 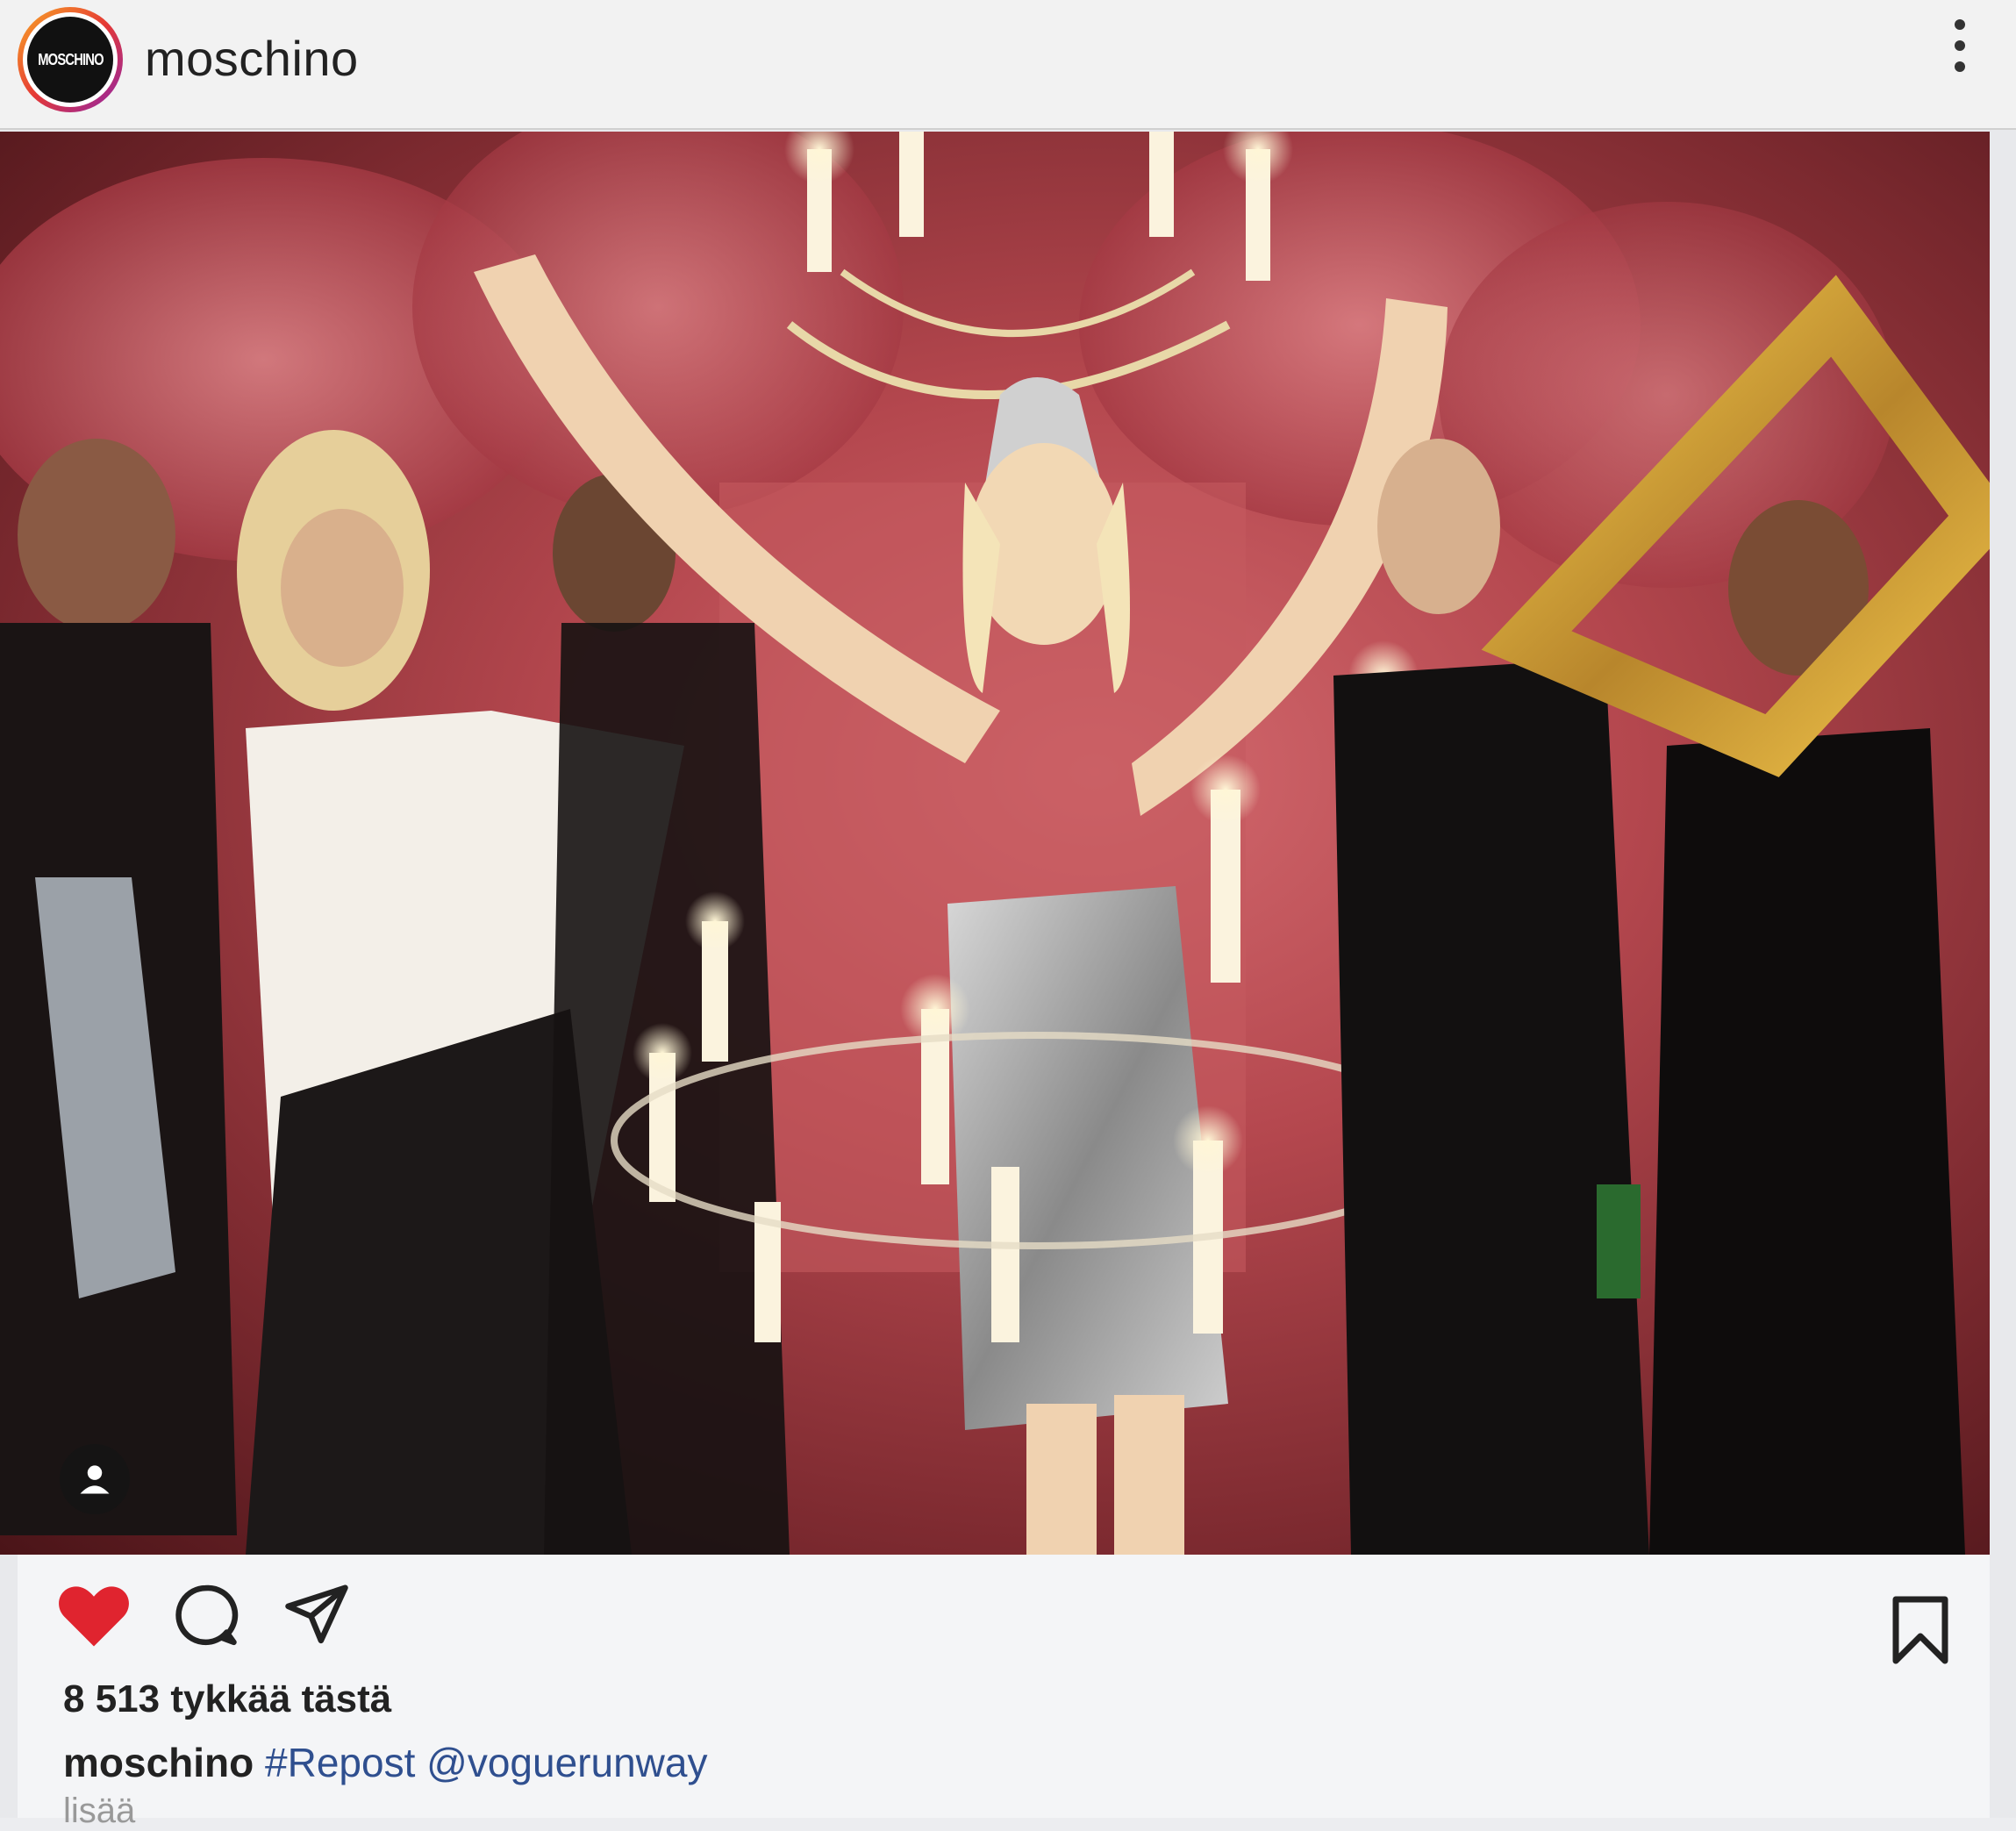 I want to click on more-link: lisää, so click(x=99, y=1812).